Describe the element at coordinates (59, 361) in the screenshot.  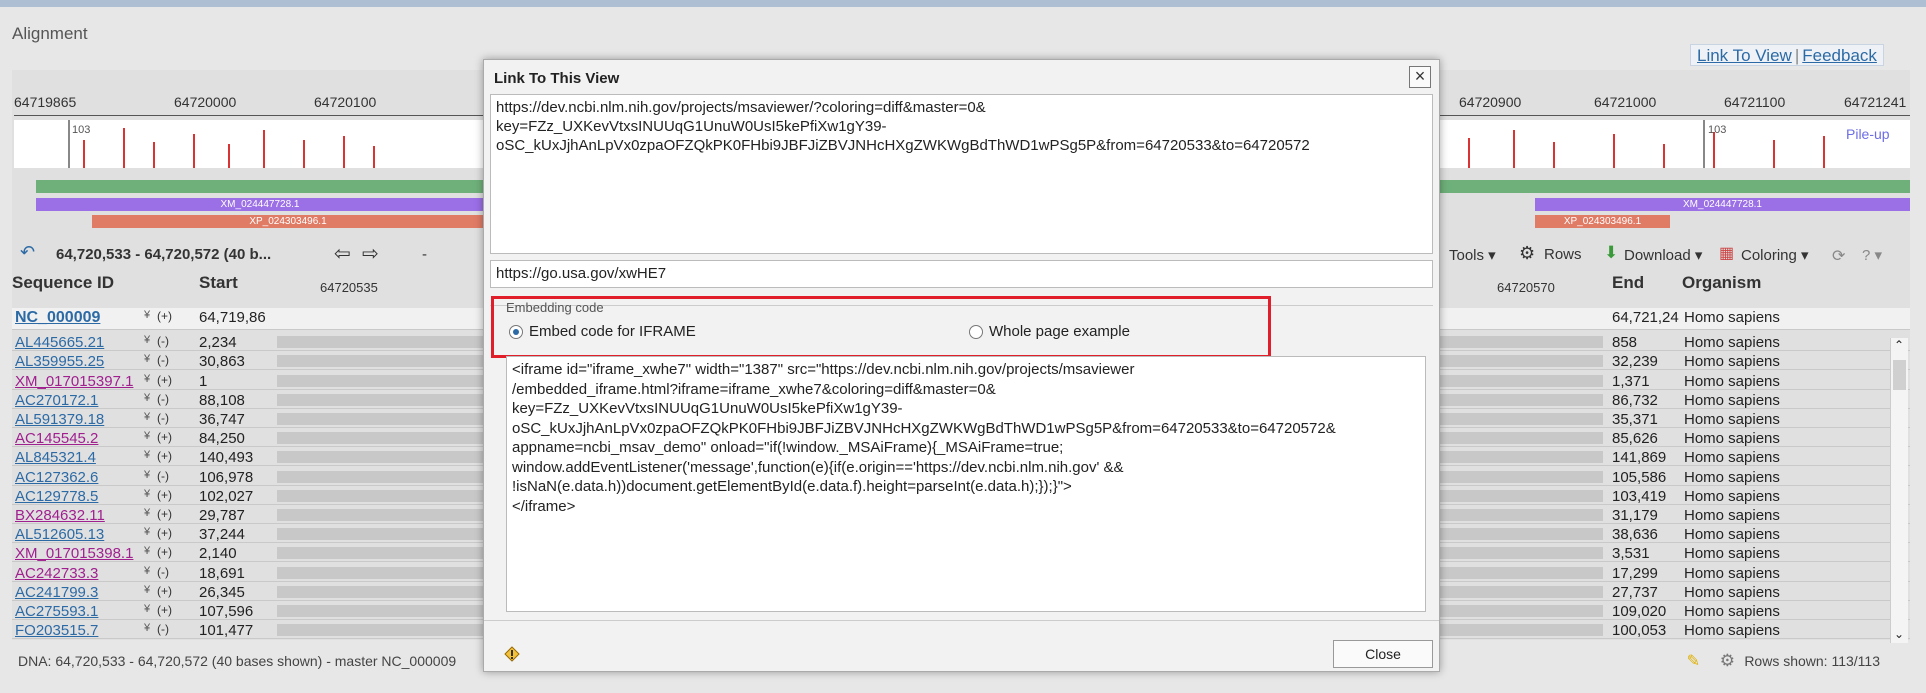
I see `sequence-id-link: AL359955.25` at that location.